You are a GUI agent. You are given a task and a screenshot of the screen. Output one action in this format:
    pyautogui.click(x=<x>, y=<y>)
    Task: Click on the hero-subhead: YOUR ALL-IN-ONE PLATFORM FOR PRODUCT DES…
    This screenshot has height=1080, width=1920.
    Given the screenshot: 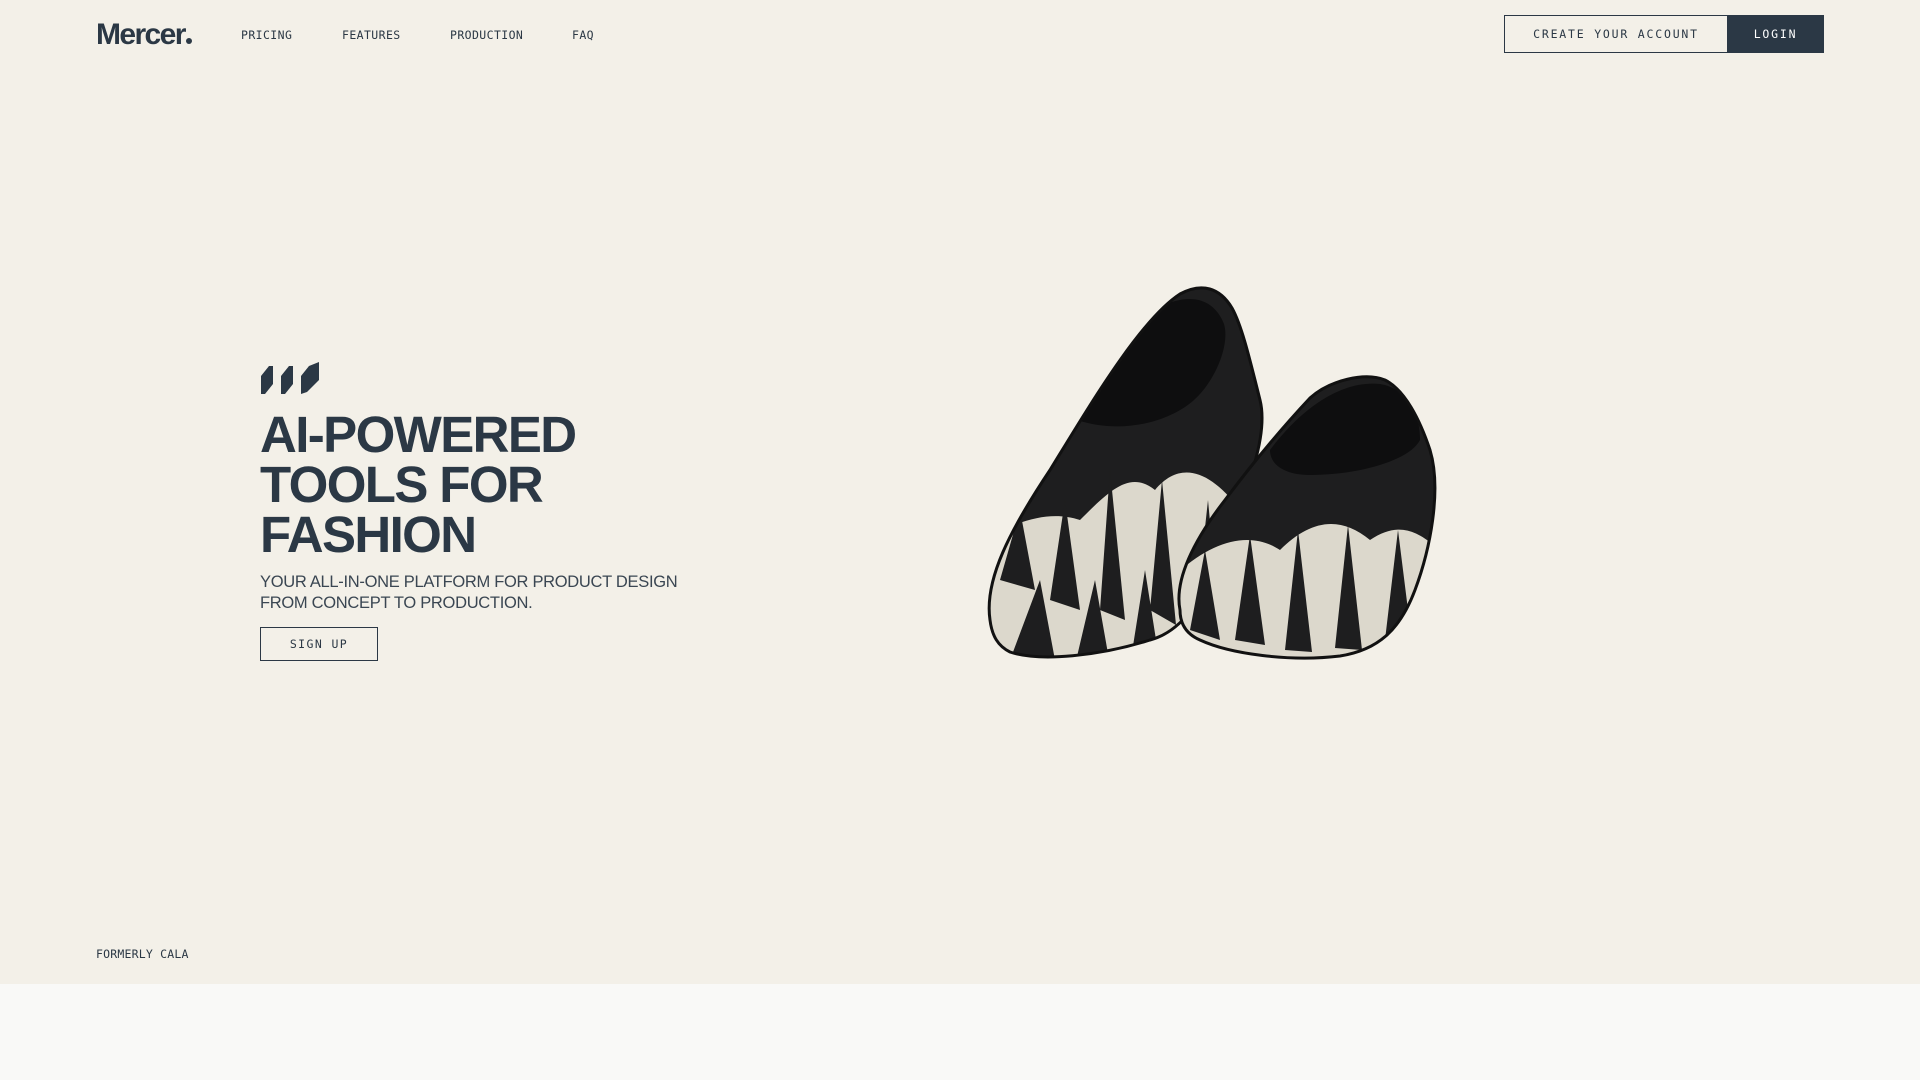 What is the action you would take?
    pyautogui.click(x=470, y=593)
    